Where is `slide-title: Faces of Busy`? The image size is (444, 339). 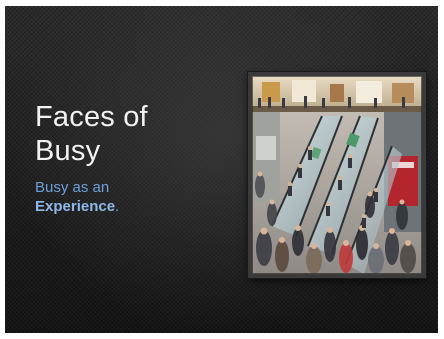 slide-title: Faces of Busy is located at coordinates (135, 134).